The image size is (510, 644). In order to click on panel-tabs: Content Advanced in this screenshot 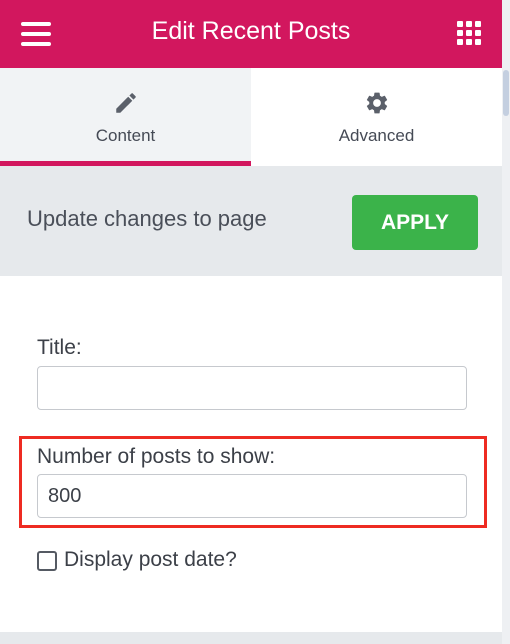, I will do `click(251, 117)`.